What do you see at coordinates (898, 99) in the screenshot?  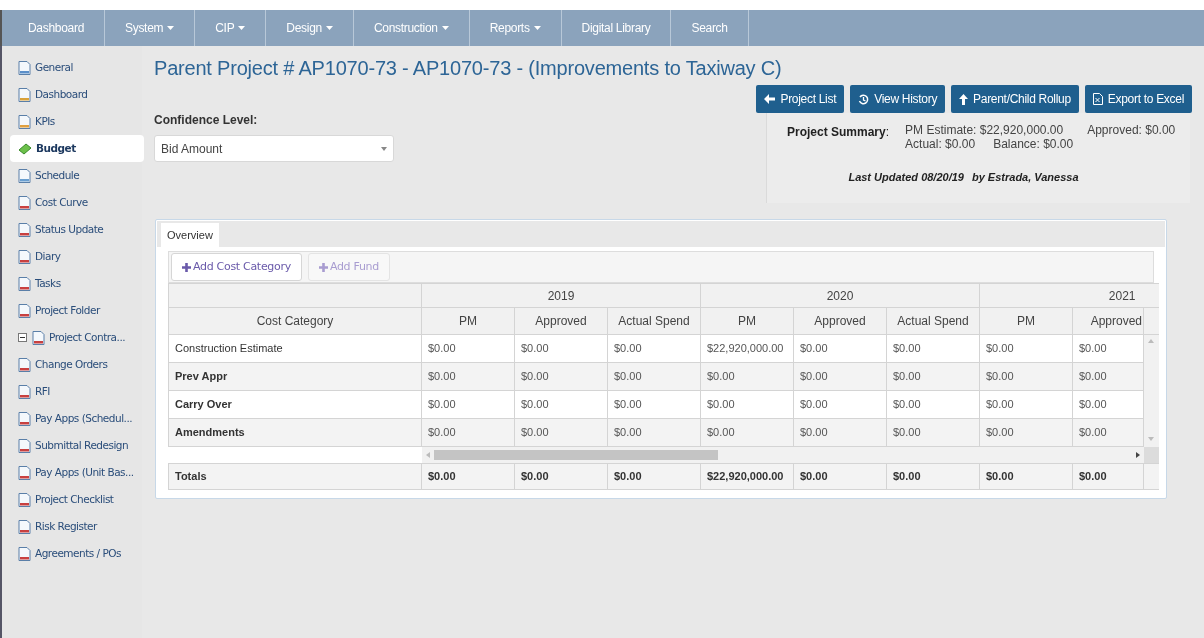 I see `action-button: View History` at bounding box center [898, 99].